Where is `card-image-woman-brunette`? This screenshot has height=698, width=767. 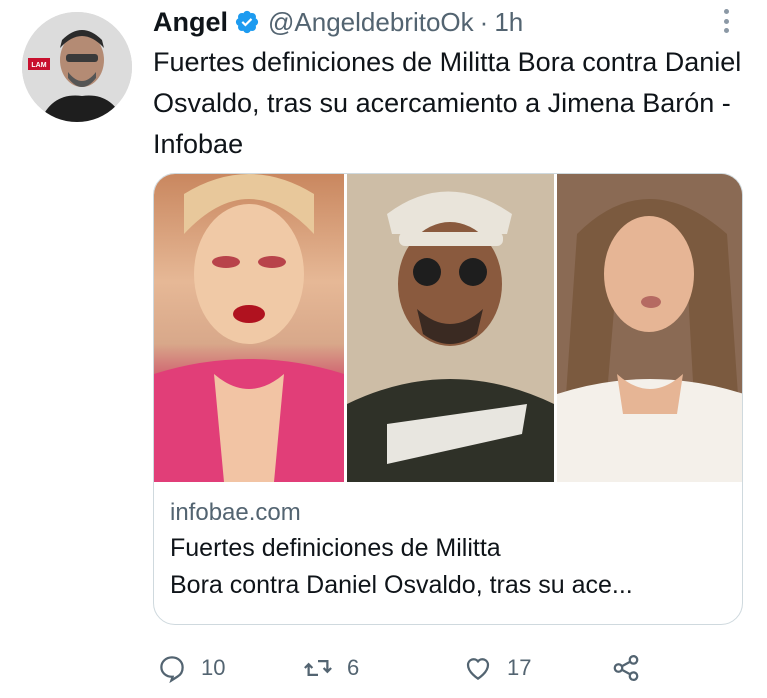 card-image-woman-brunette is located at coordinates (649, 328).